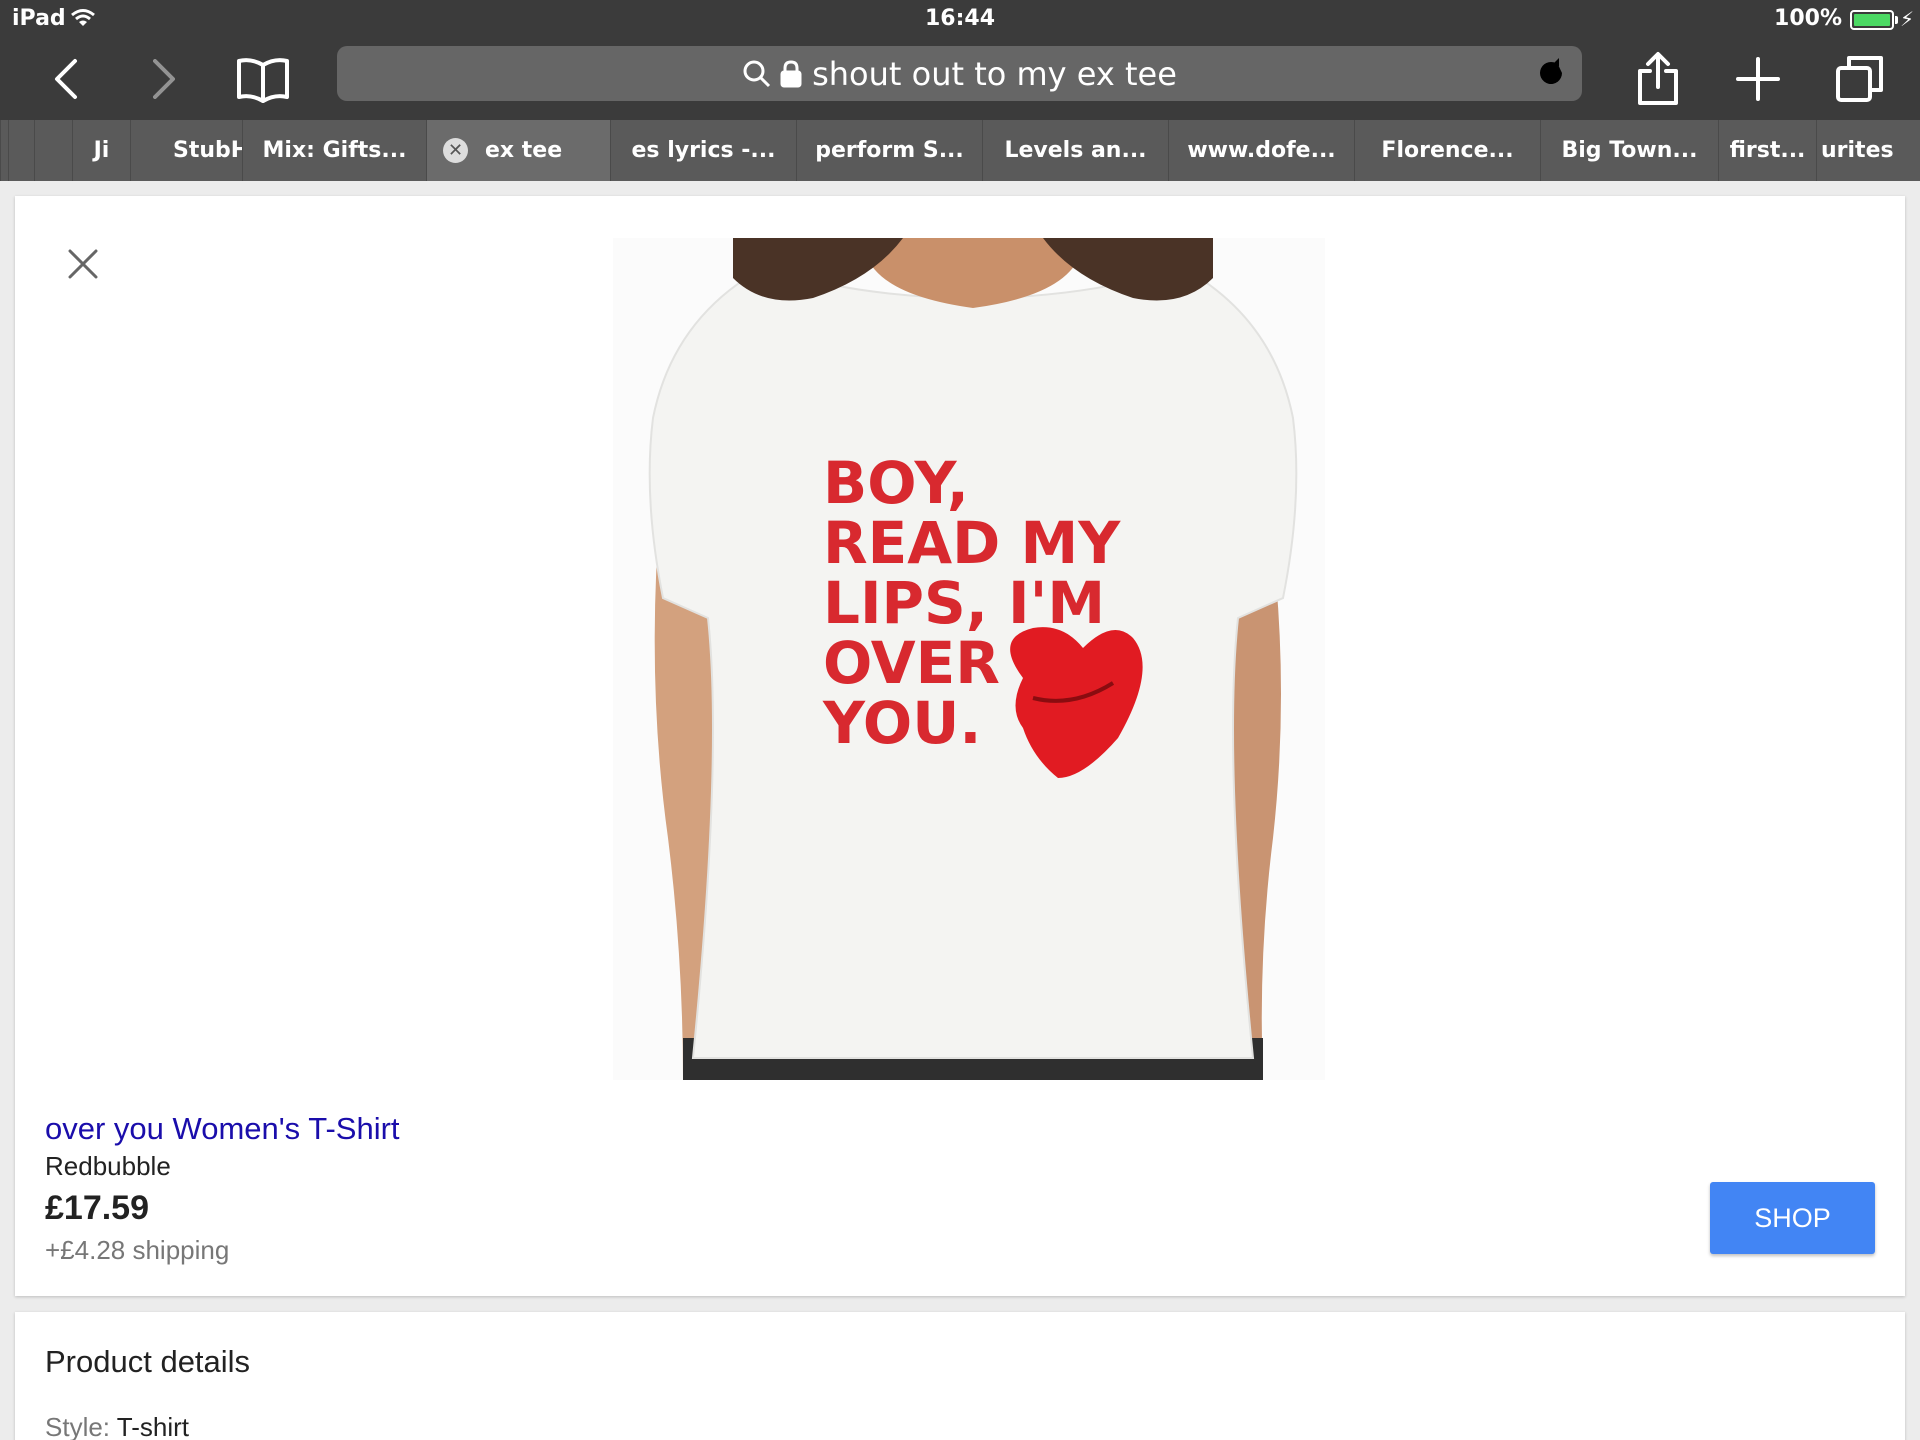  What do you see at coordinates (896, 483) in the screenshot?
I see `shirt-print-line: BOY,` at bounding box center [896, 483].